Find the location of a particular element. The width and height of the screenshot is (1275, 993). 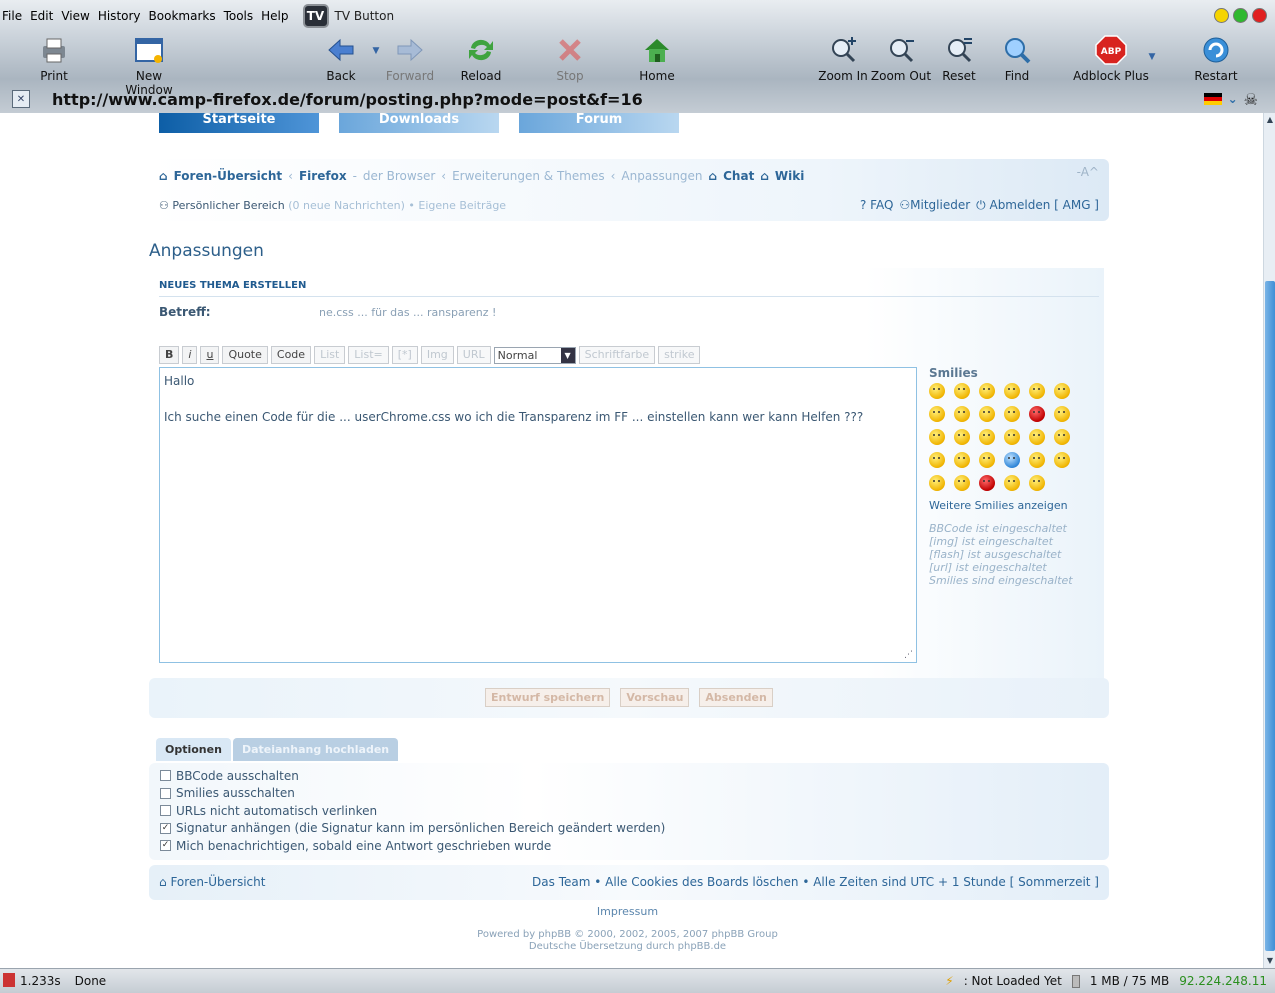

footer-home-link: ⌂ Foren-Übersicht is located at coordinates (212, 882).